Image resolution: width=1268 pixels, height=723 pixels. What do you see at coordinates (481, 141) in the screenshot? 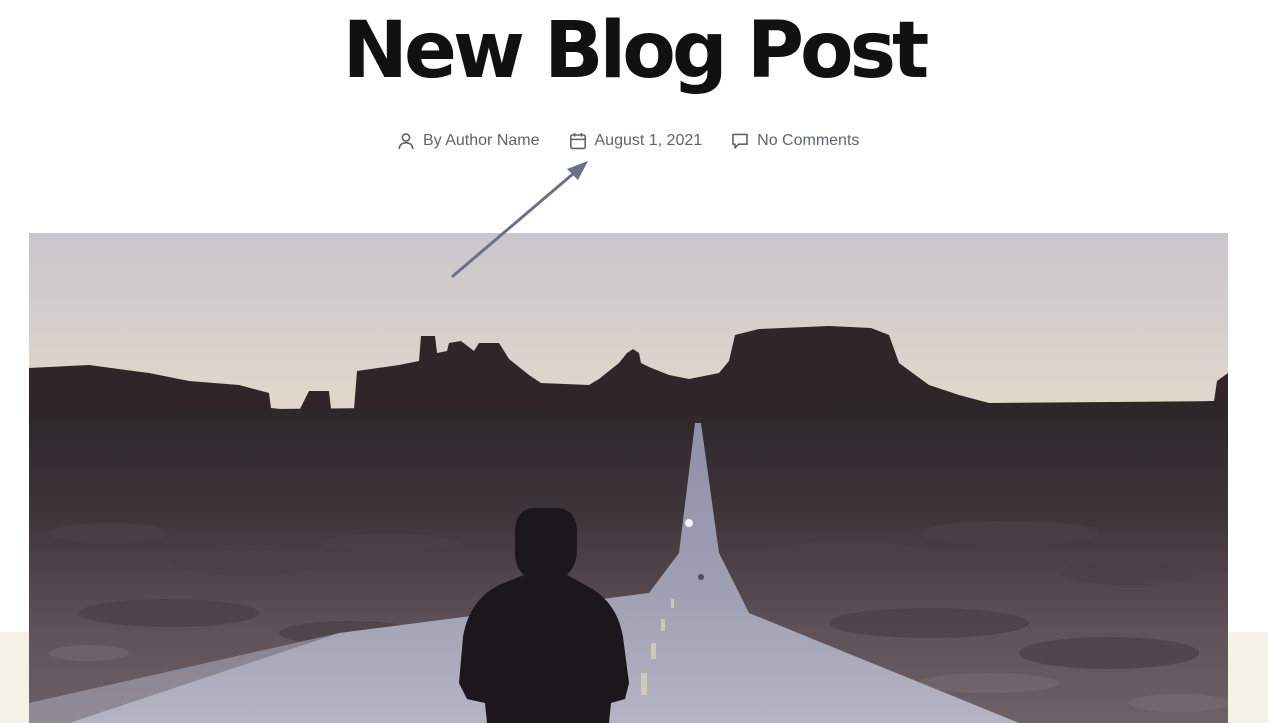
I see `author-link: By Author Name` at bounding box center [481, 141].